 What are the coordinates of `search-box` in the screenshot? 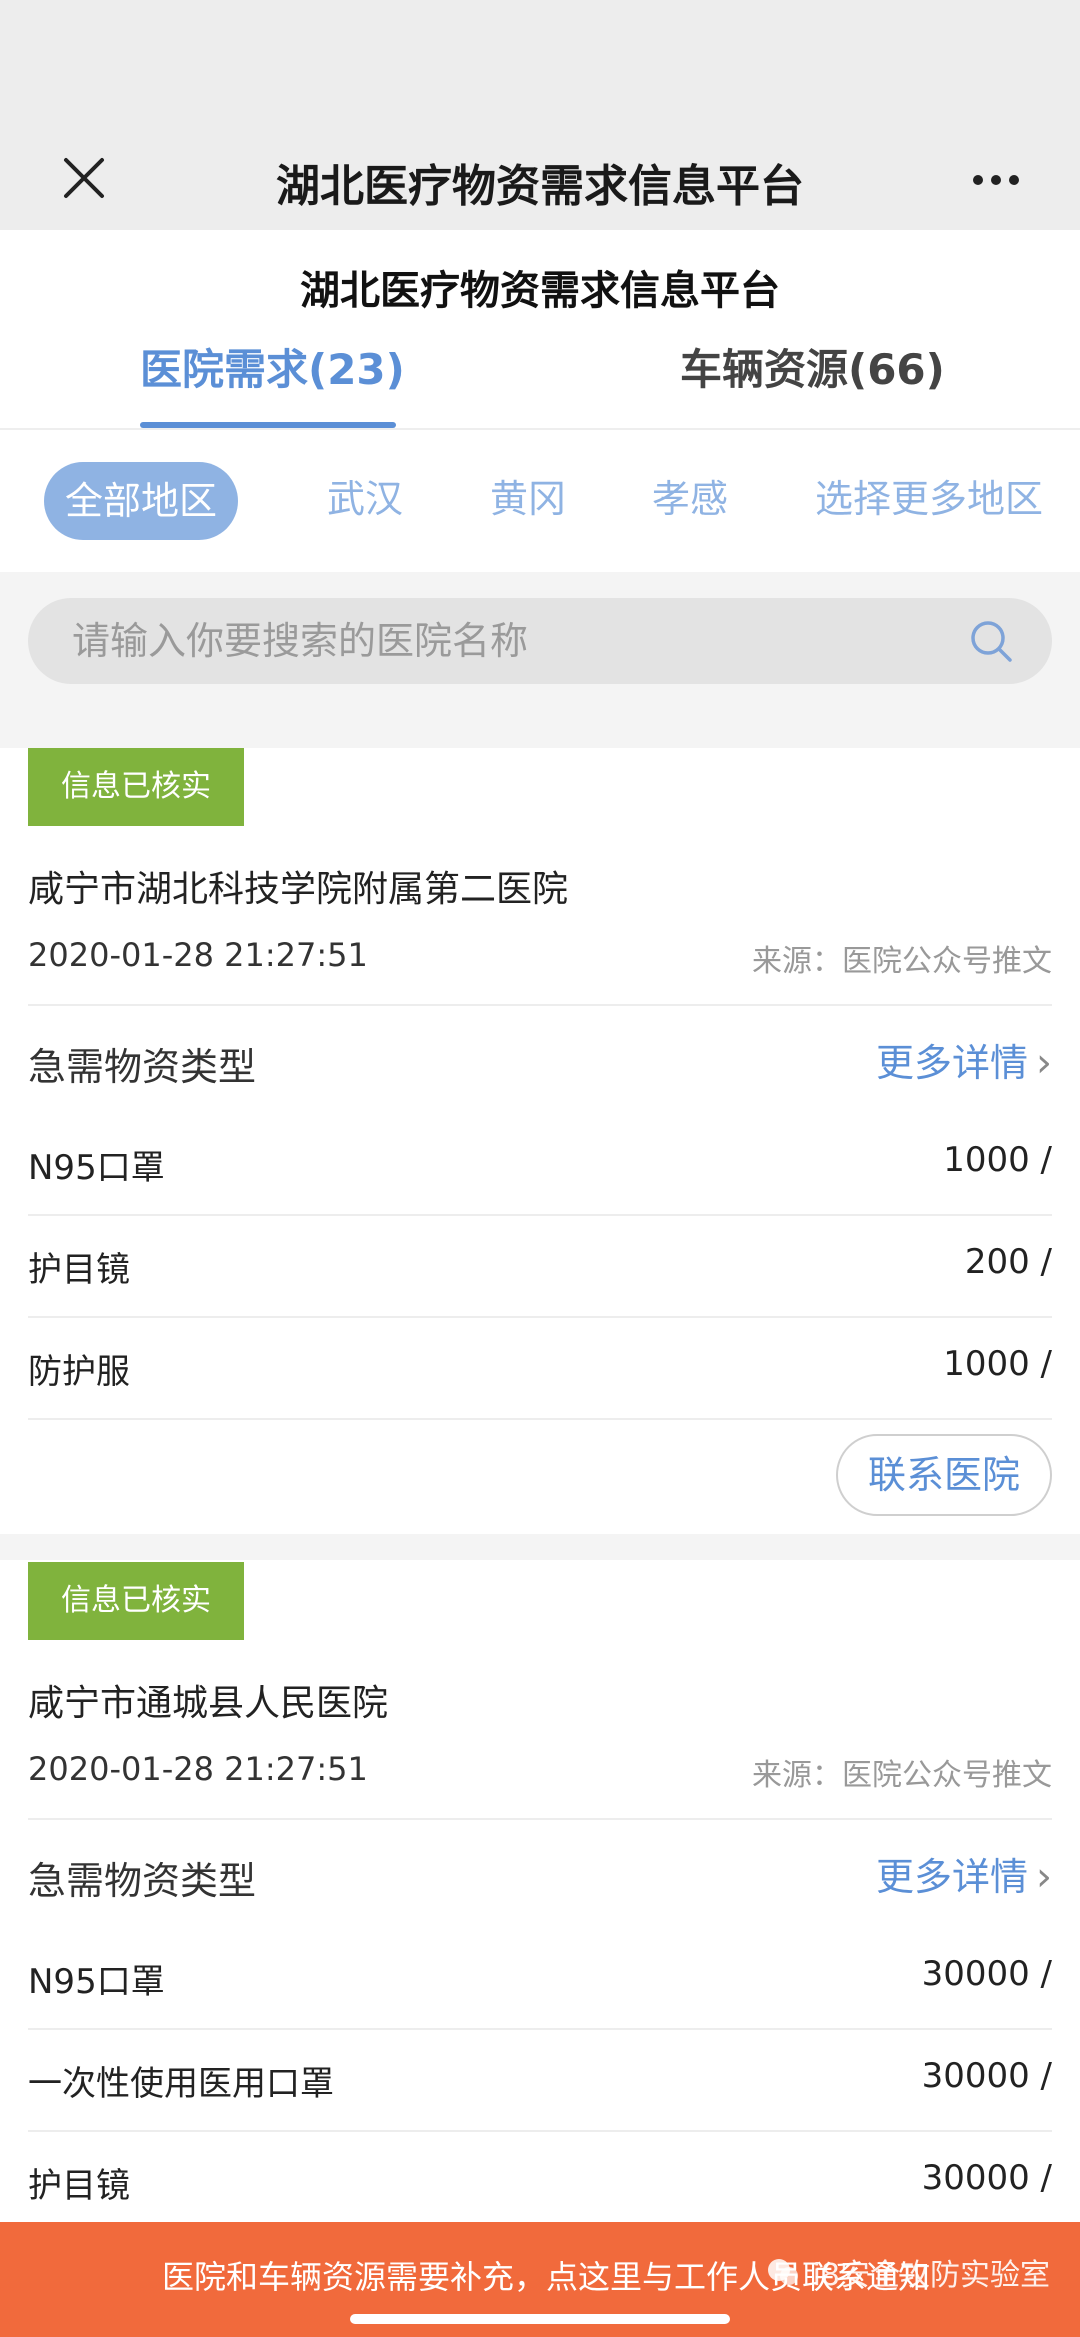 It's located at (540, 641).